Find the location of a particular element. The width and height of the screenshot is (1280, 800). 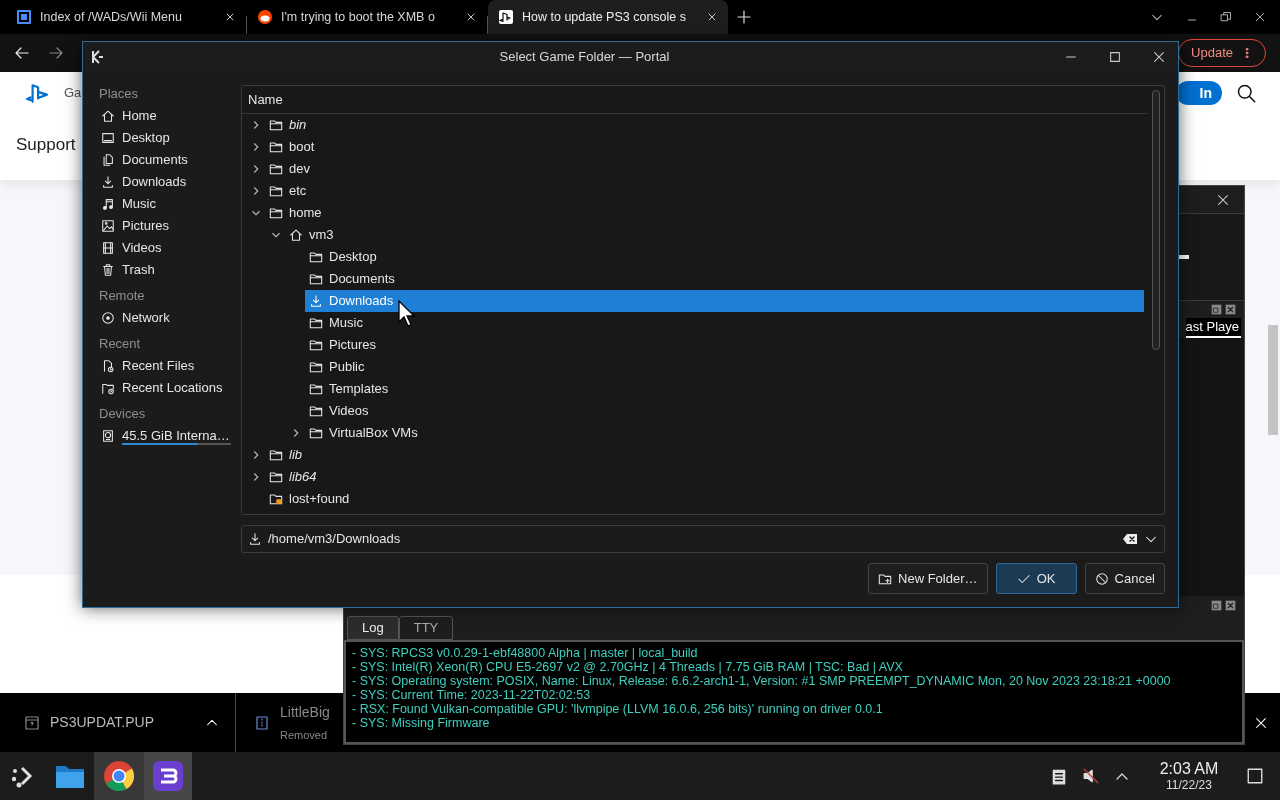

places-item: Desktop is located at coordinates (163, 138).